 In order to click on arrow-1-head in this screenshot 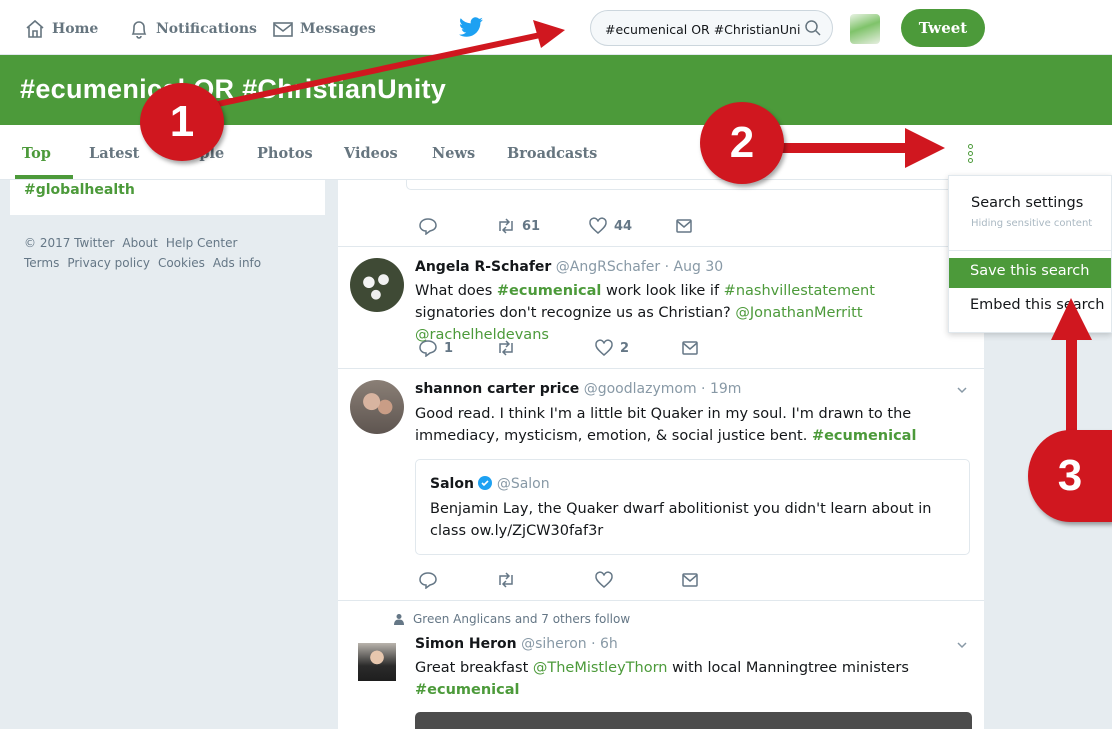, I will do `click(549, 34)`.